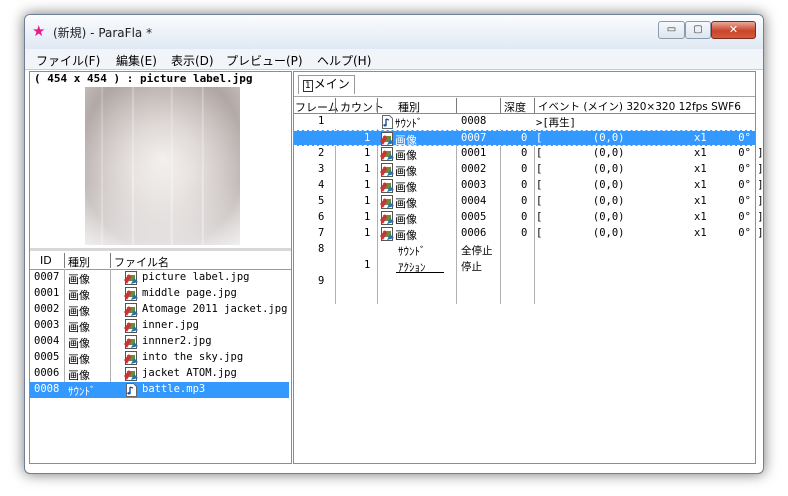  Describe the element at coordinates (159, 326) in the screenshot. I see `asset-row: 0003 画像 inner.jpg` at that location.